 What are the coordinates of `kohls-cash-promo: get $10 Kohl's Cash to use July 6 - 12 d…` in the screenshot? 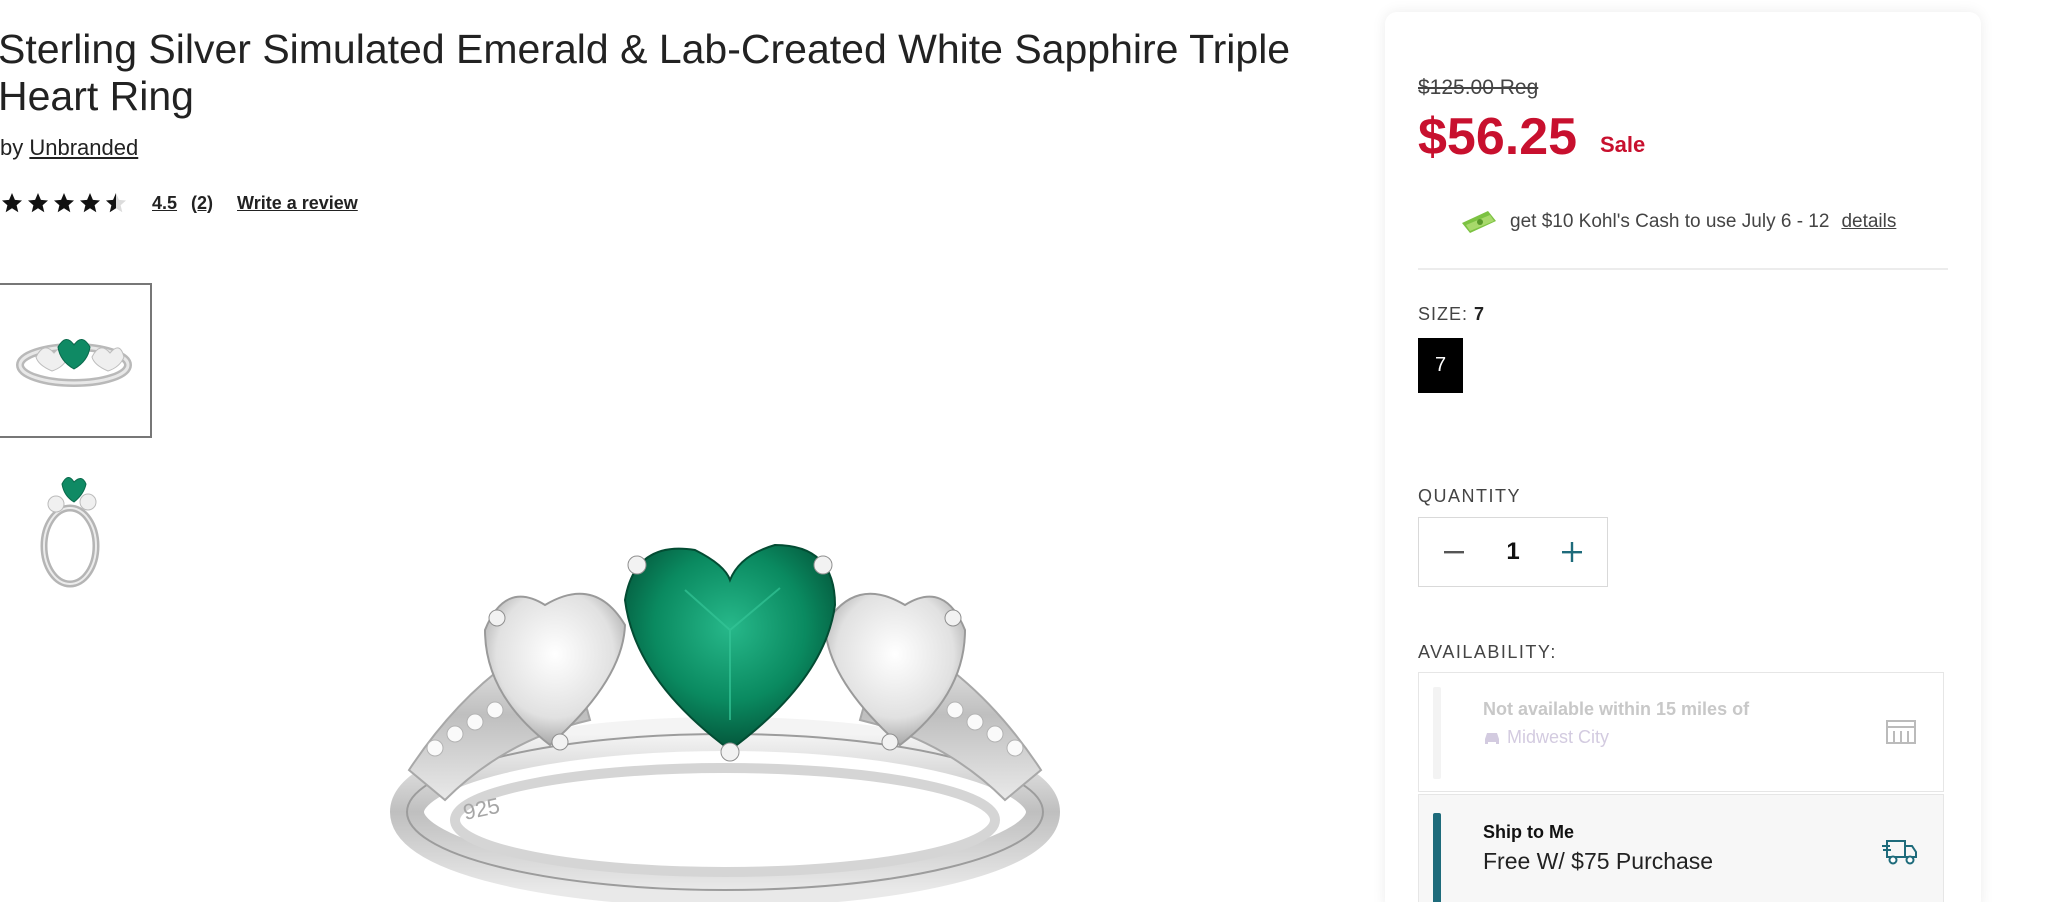 It's located at (1677, 222).